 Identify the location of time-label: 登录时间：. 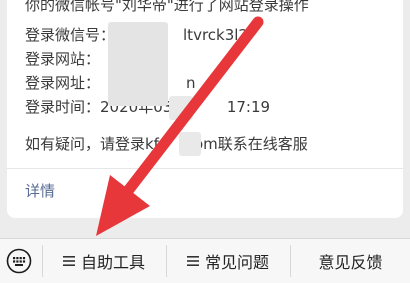
(63, 107).